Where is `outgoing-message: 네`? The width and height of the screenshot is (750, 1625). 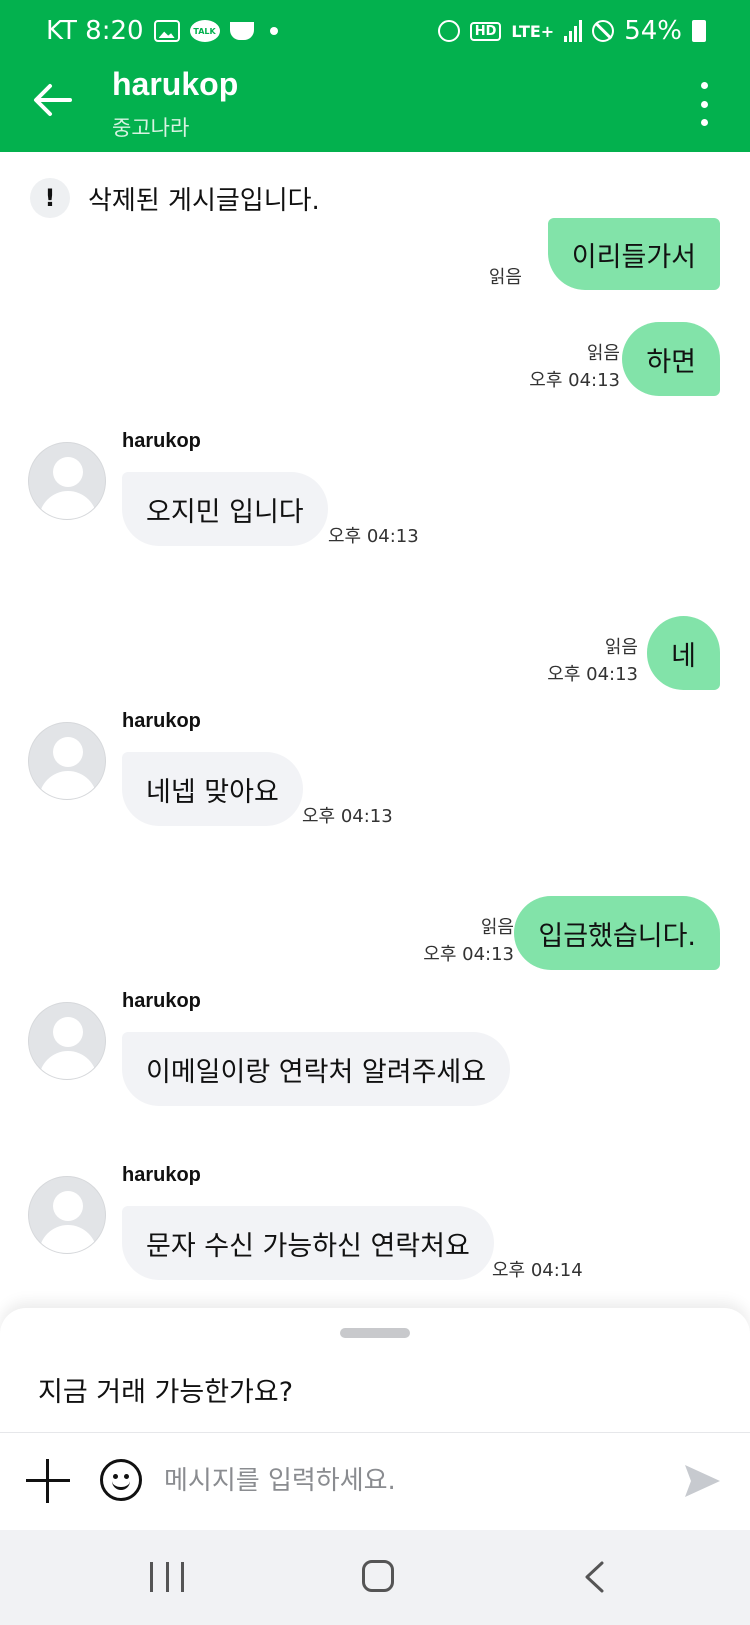
outgoing-message: 네 is located at coordinates (683, 653).